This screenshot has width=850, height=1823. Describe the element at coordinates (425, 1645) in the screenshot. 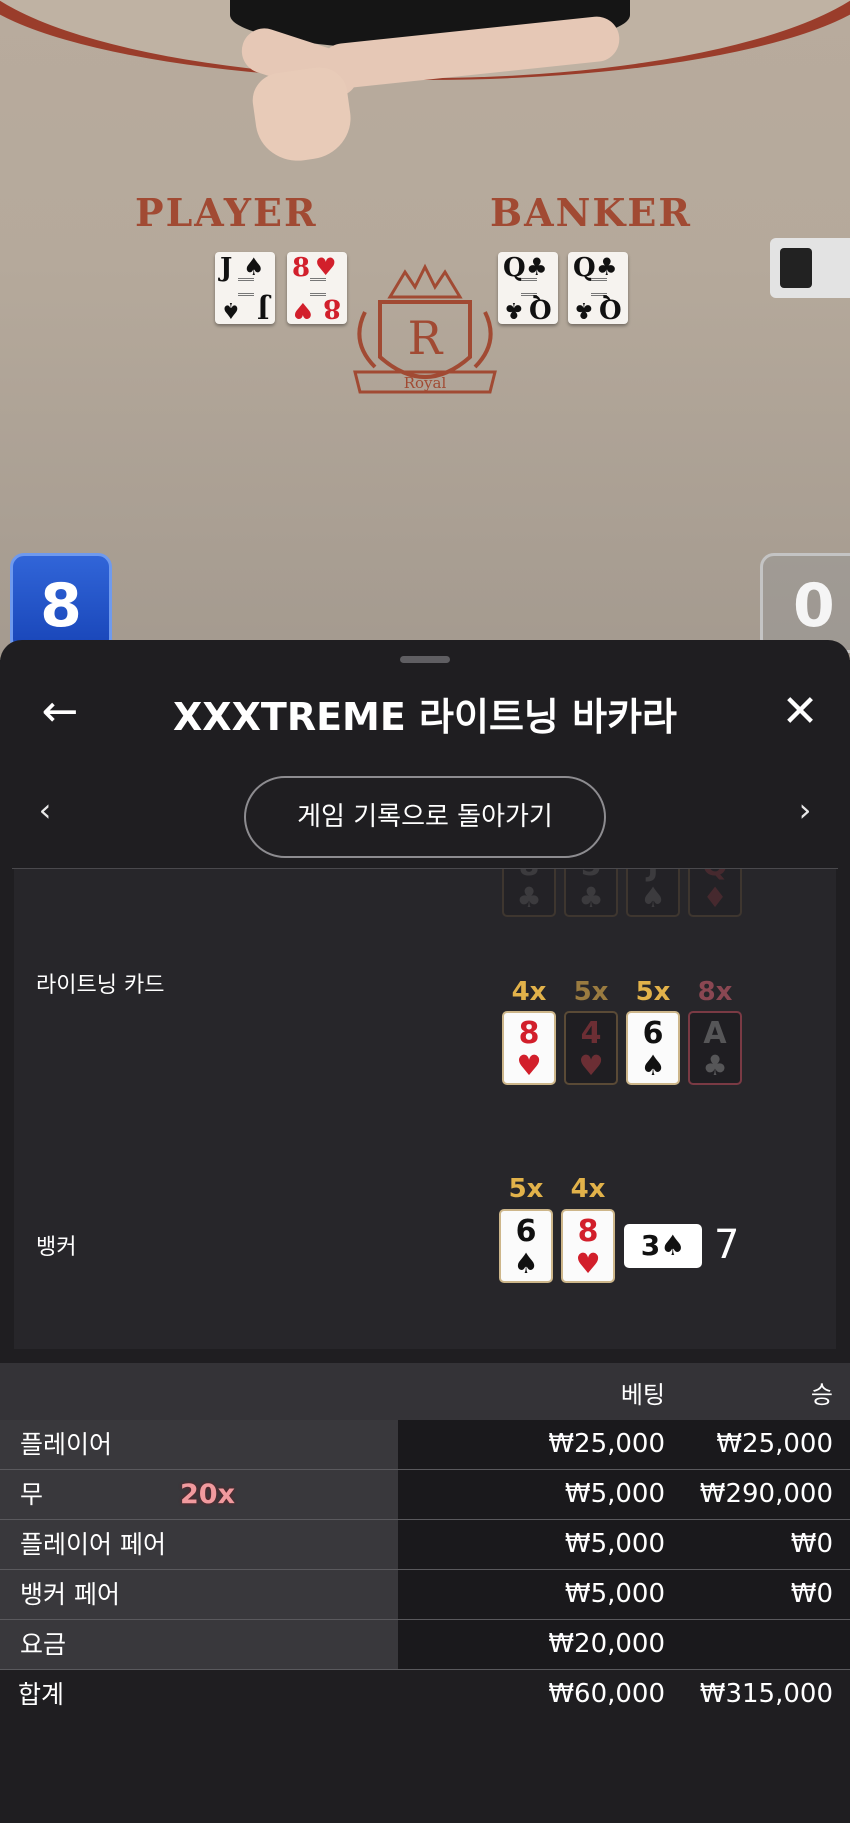

I see `table-row: 요금 ₩20,000` at that location.